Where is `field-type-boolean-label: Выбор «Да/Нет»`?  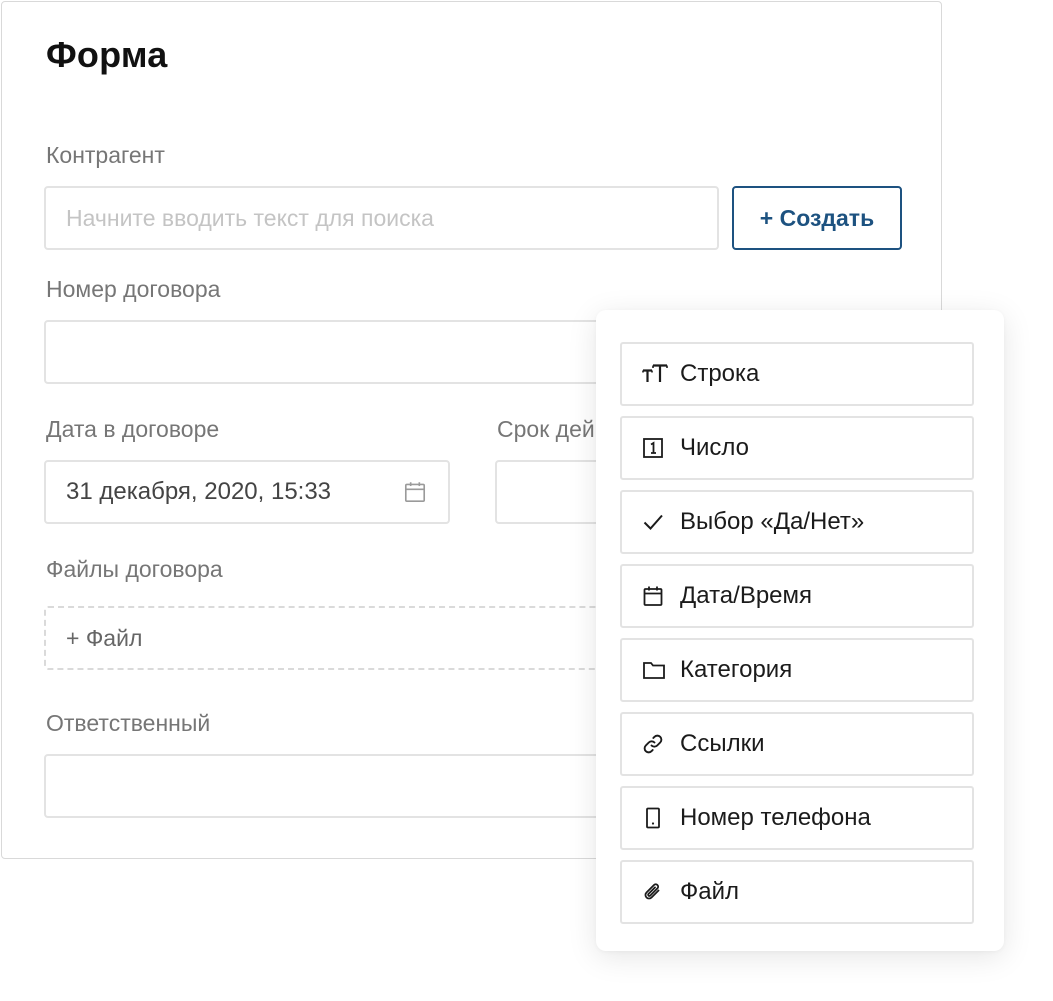
field-type-boolean-label: Выбор «Да/Нет» is located at coordinates (772, 521).